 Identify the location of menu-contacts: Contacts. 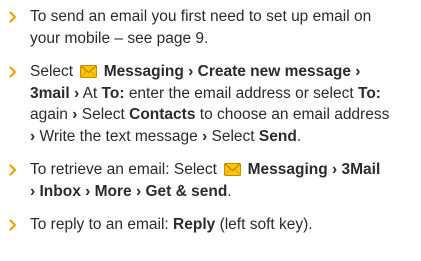
(162, 114).